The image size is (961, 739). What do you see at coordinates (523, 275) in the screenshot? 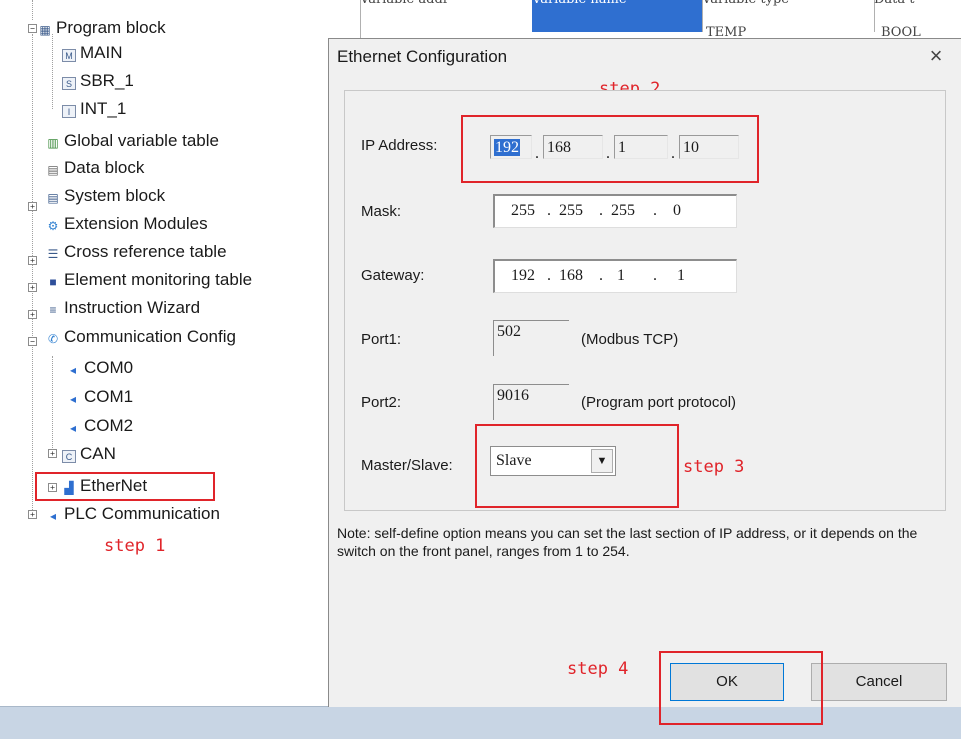
I see `gateway-octet-1: 192` at bounding box center [523, 275].